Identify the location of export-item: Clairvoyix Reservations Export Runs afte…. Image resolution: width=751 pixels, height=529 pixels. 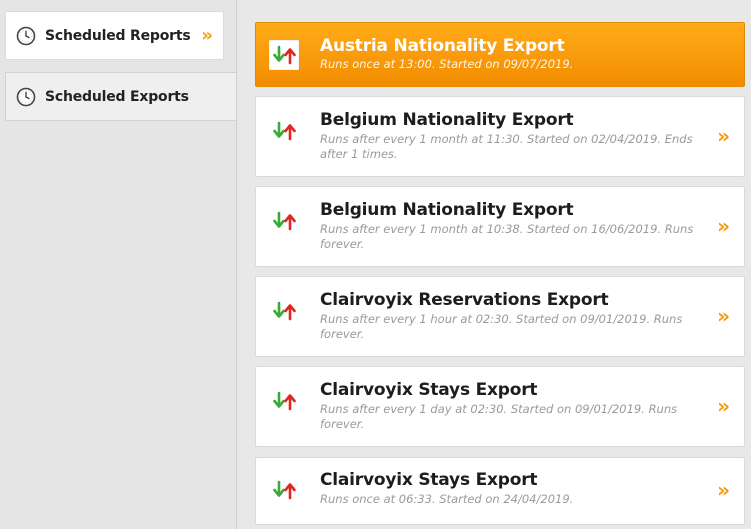
(500, 316).